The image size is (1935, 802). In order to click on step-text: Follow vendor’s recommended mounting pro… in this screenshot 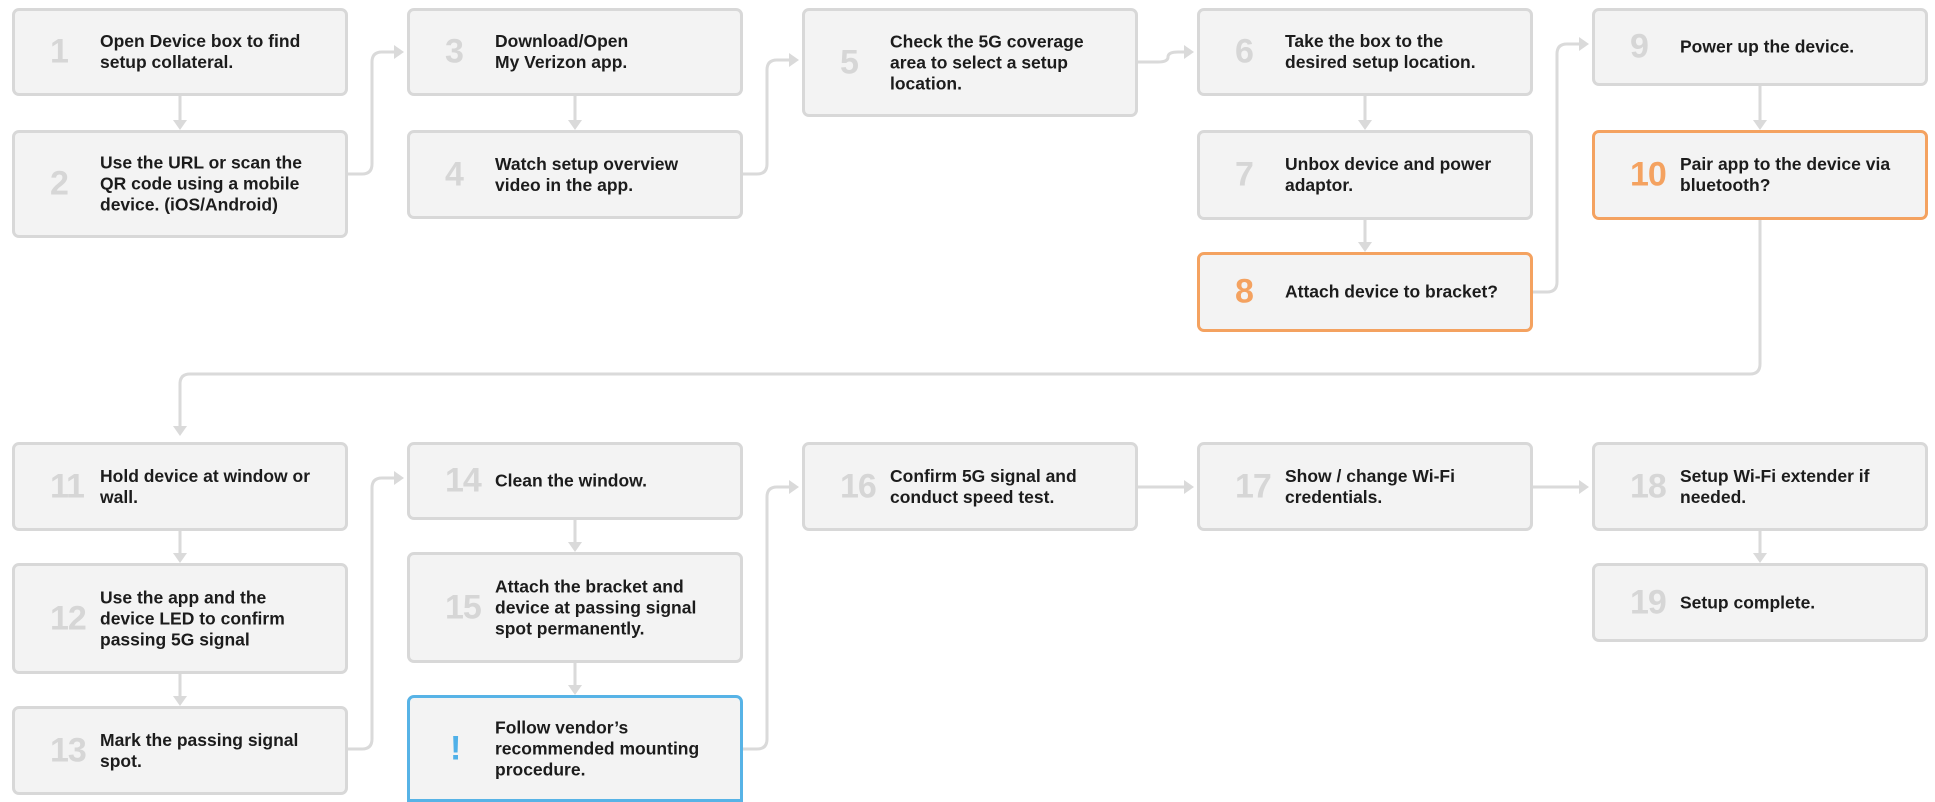, I will do `click(597, 748)`.